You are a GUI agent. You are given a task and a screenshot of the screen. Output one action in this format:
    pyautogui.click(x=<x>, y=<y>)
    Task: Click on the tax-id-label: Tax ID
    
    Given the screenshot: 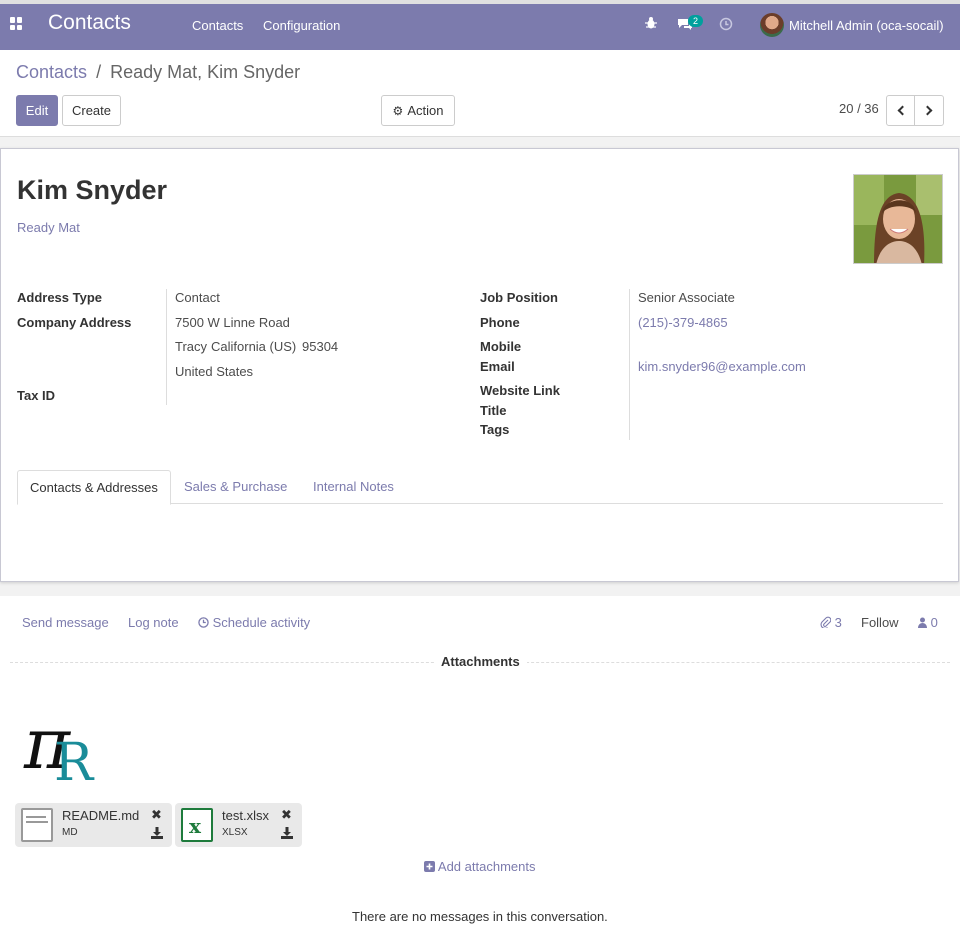 What is the action you would take?
    pyautogui.click(x=36, y=395)
    